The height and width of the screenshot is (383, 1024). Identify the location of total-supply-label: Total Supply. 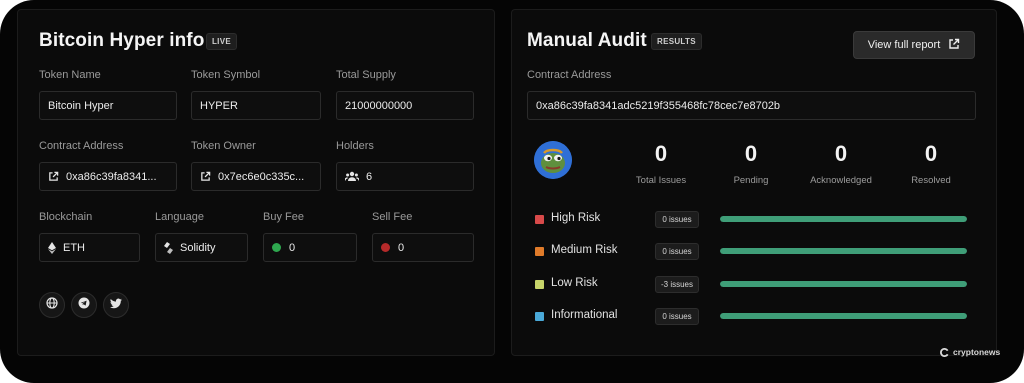
(366, 75).